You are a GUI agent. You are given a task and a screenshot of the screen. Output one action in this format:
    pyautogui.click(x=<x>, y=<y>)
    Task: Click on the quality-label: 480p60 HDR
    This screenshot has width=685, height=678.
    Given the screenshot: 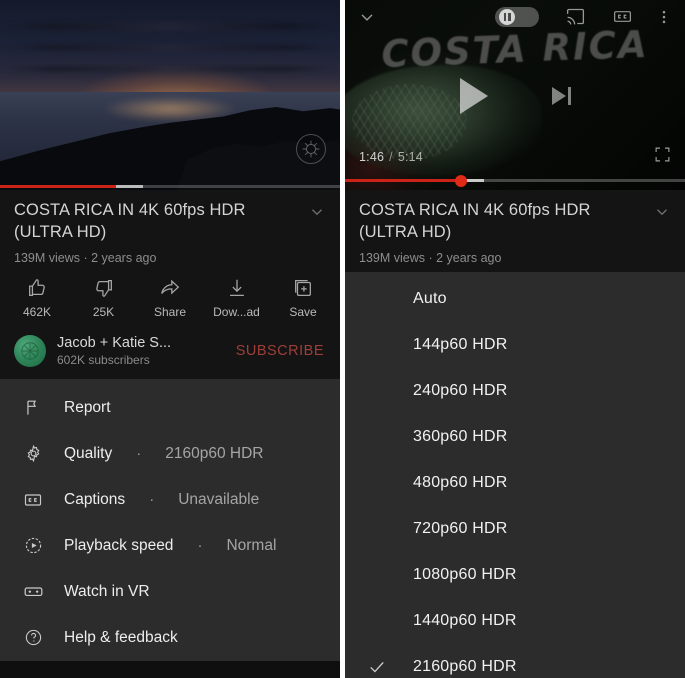 What is the action you would take?
    pyautogui.click(x=460, y=482)
    